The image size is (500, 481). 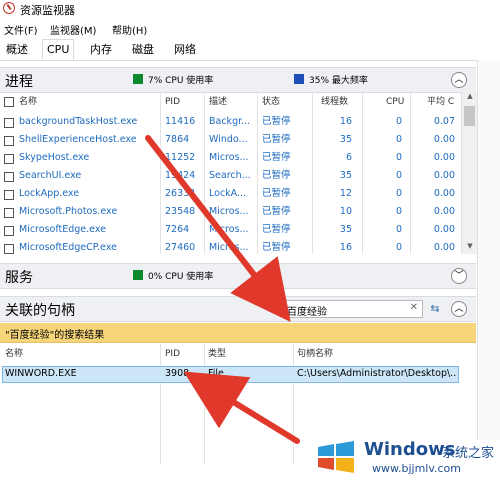 I want to click on watermark: Windows 系统之家 www.bjjmlv.com, so click(x=406, y=457).